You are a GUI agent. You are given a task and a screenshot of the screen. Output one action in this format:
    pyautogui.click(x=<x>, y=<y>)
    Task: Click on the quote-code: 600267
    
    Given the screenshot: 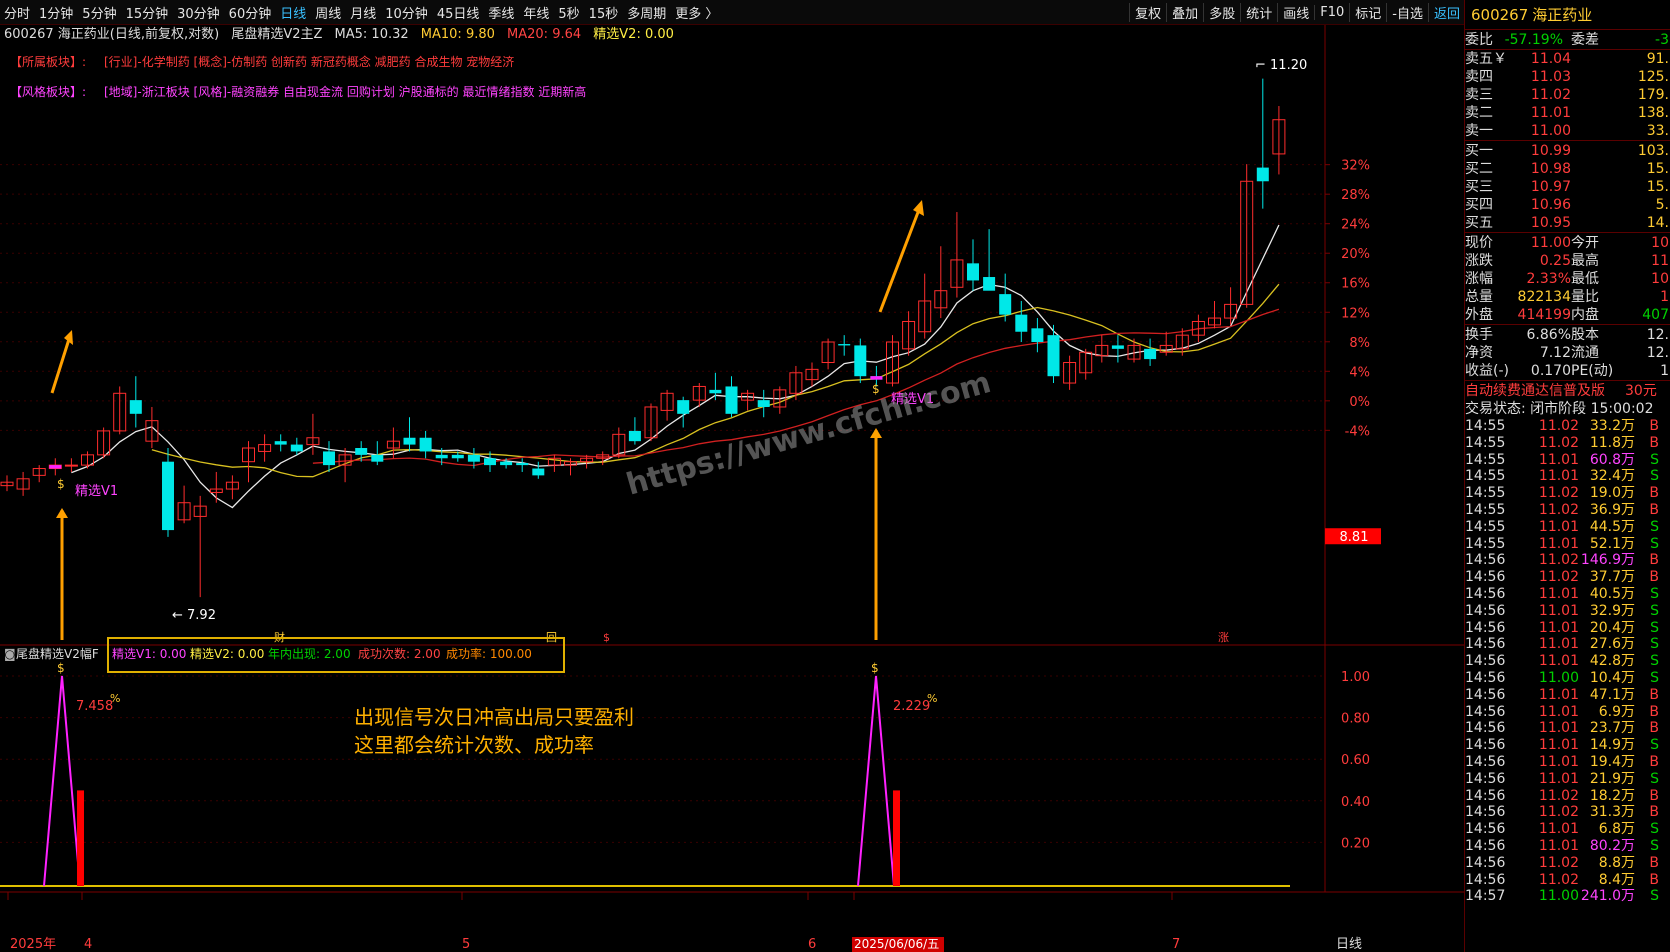 What is the action you would take?
    pyautogui.click(x=1500, y=14)
    